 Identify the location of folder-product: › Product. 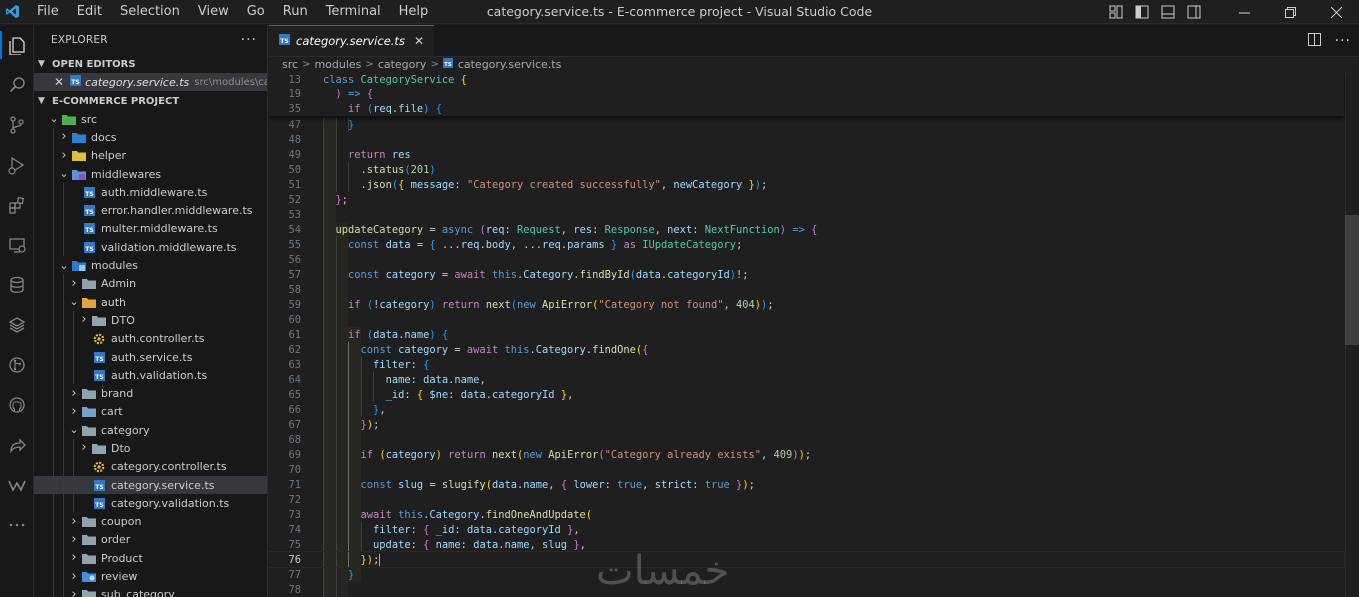
(150, 558).